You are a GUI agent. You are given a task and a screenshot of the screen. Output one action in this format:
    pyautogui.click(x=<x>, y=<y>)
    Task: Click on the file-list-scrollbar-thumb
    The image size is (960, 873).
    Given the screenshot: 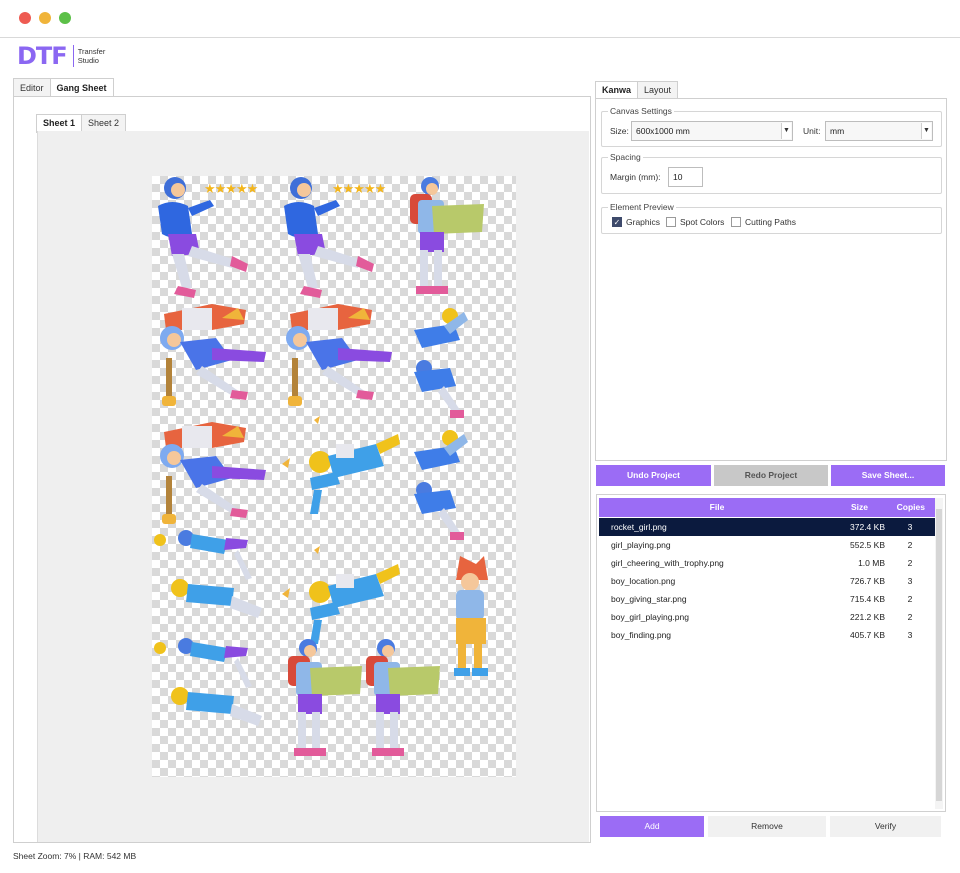 What is the action you would take?
    pyautogui.click(x=939, y=655)
    